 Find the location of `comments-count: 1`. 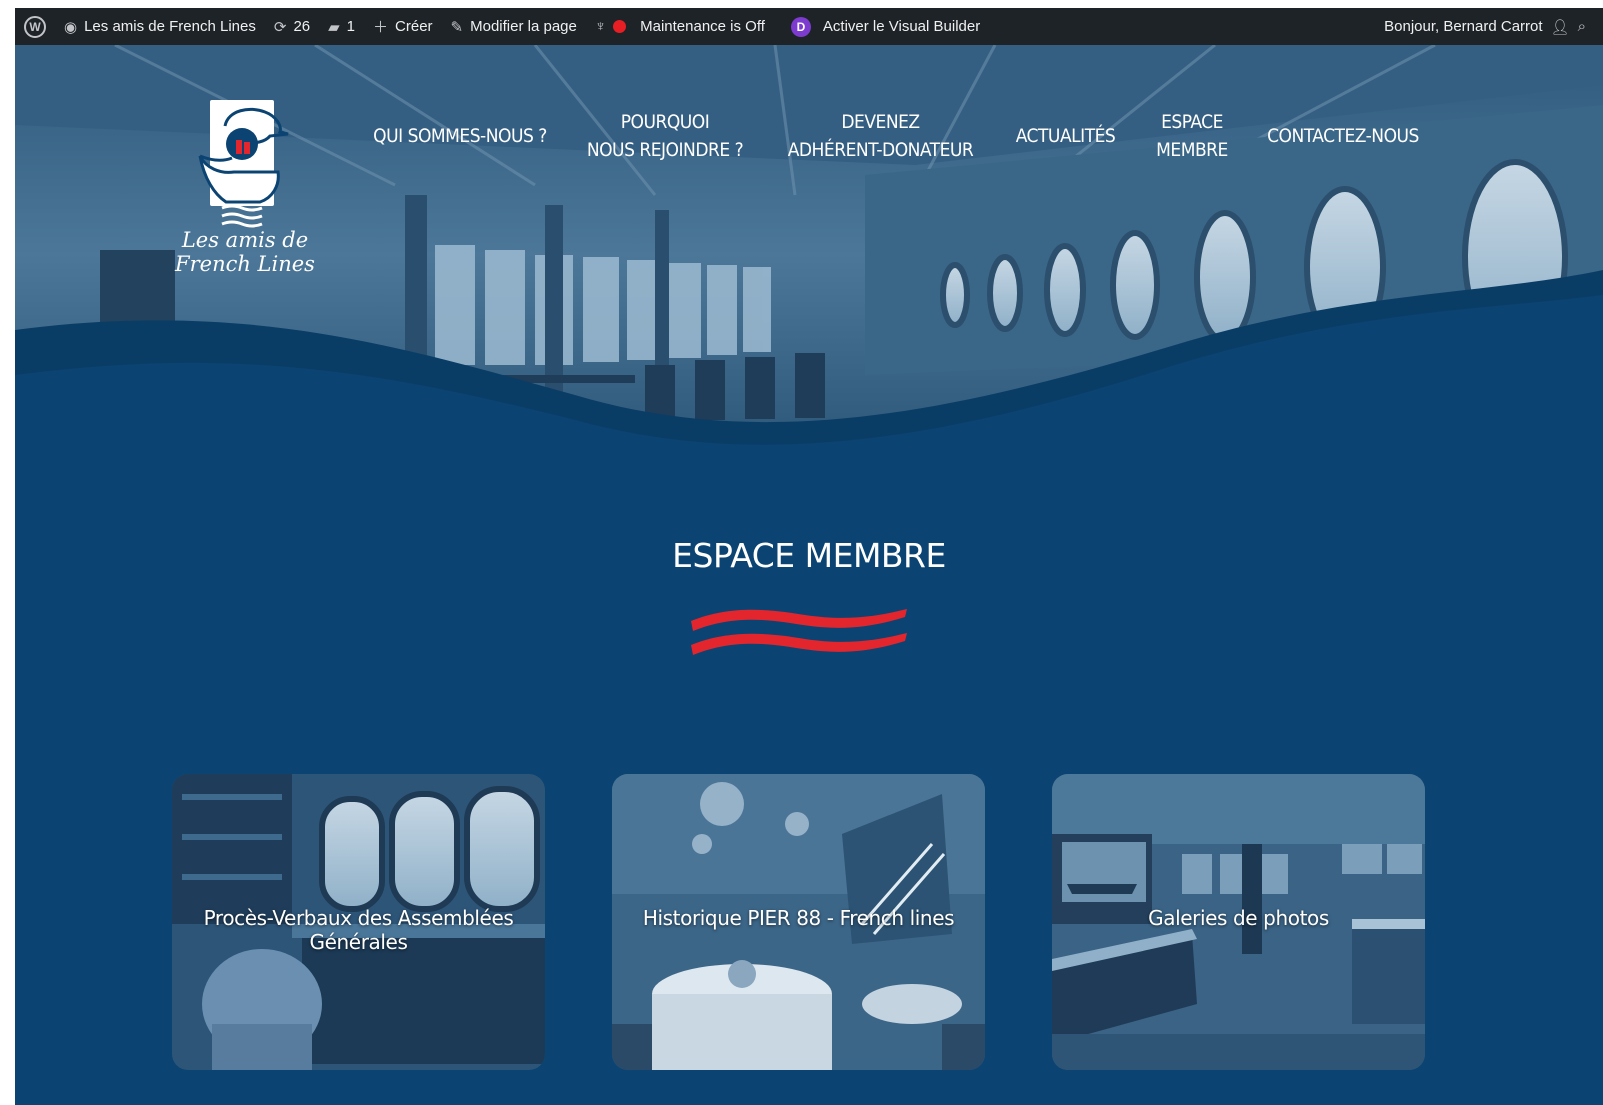

comments-count: 1 is located at coordinates (351, 26).